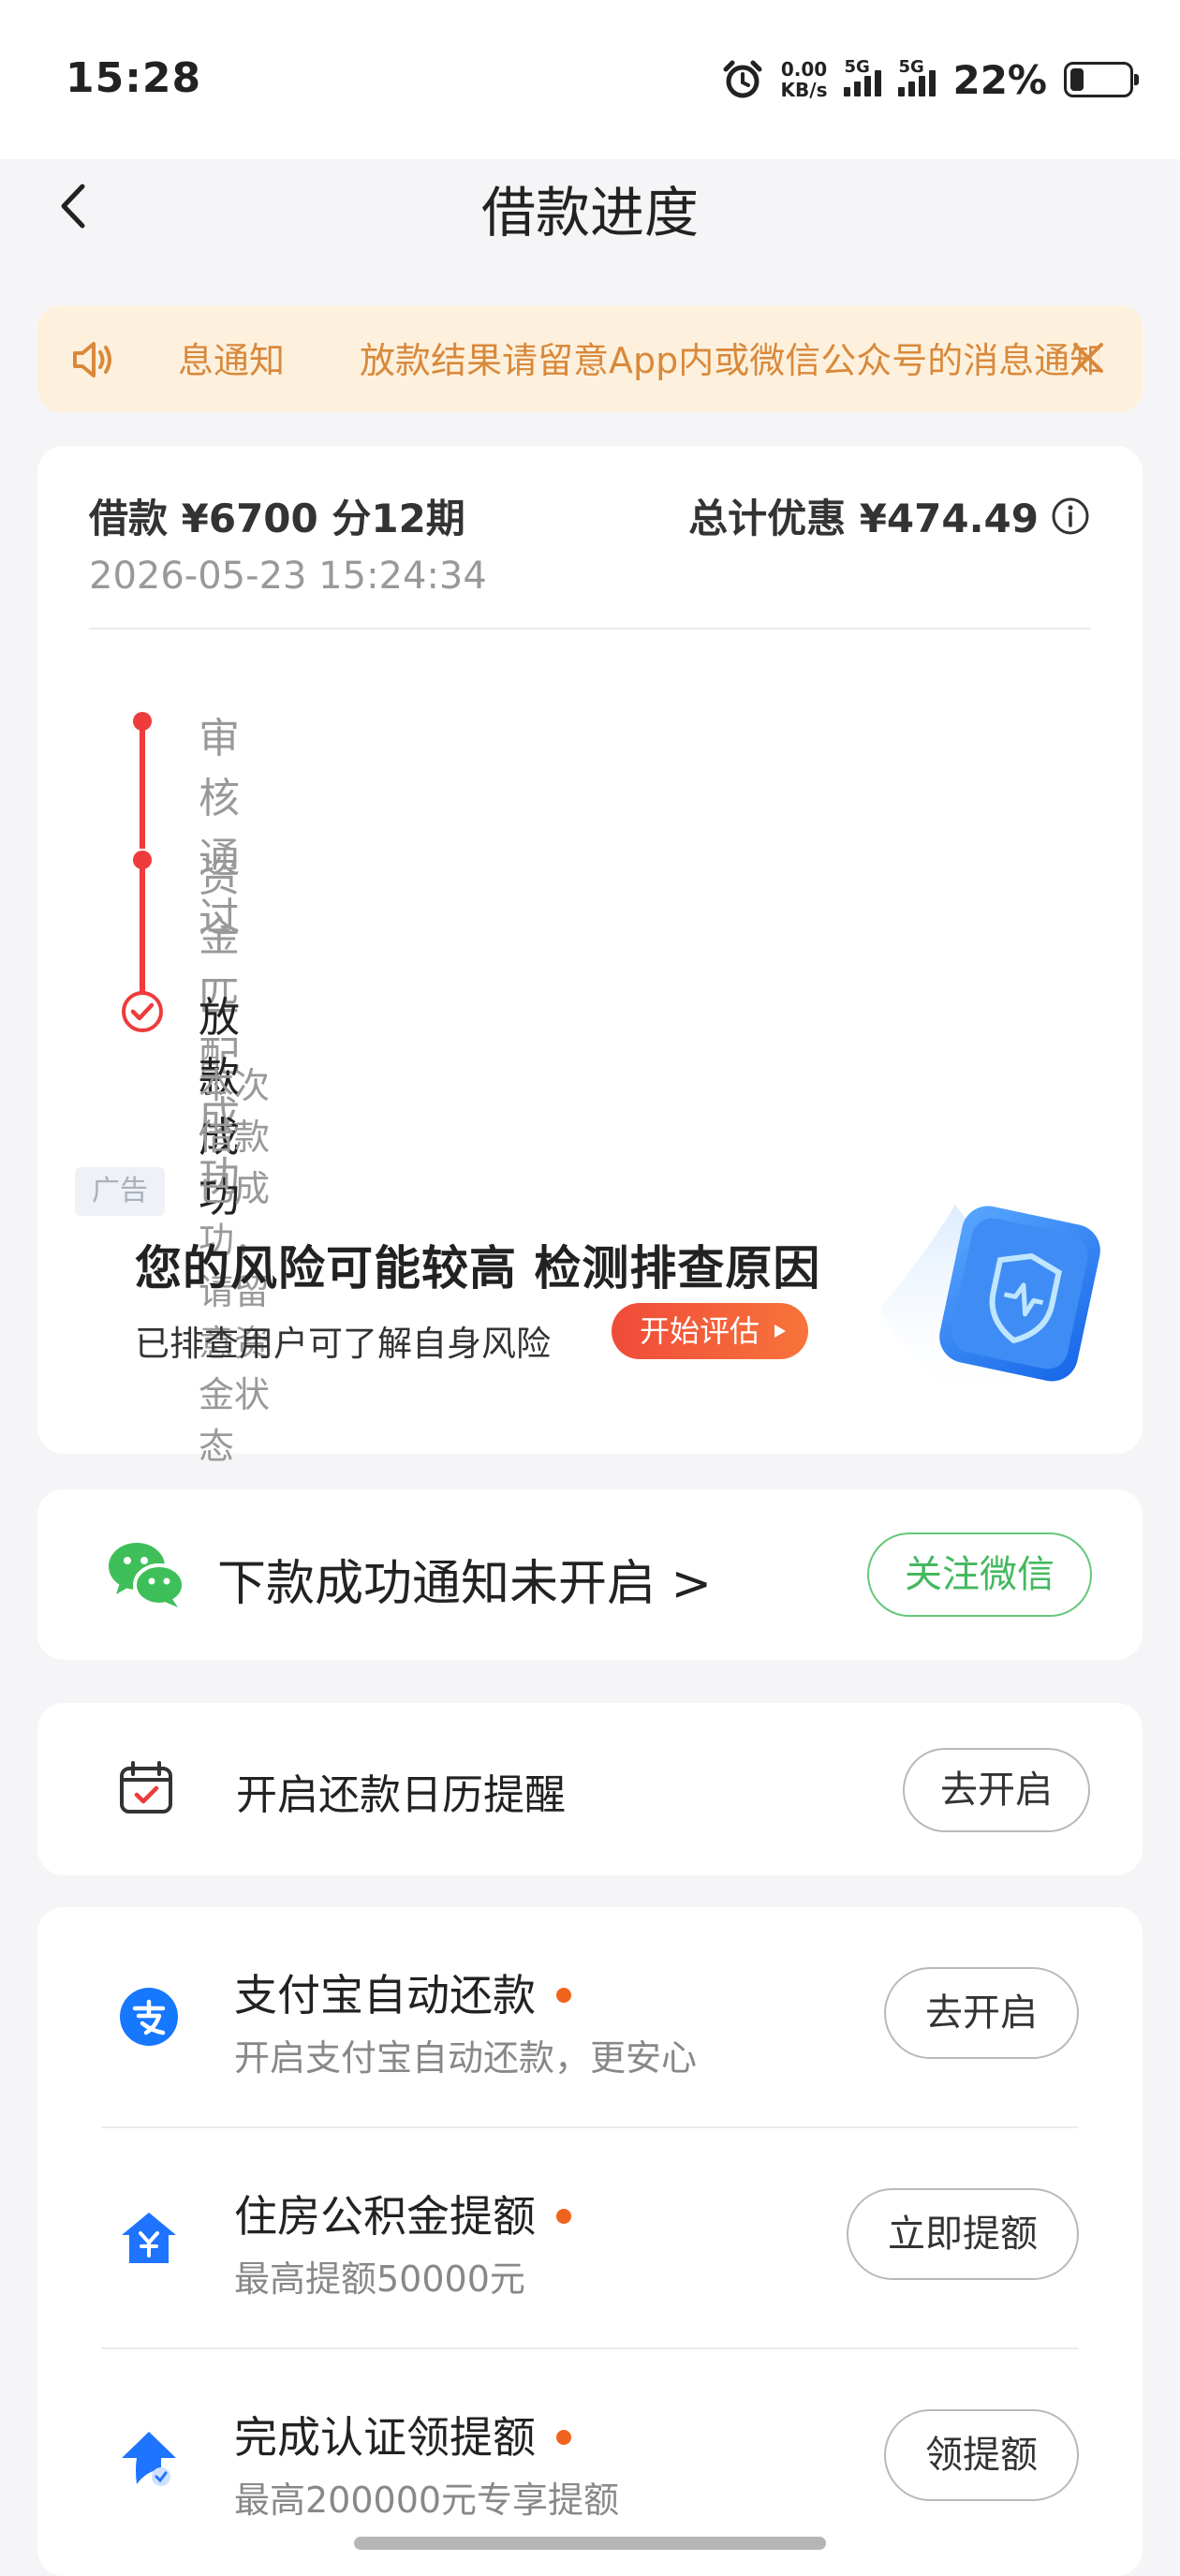 The height and width of the screenshot is (2576, 1180). What do you see at coordinates (911, 67) in the screenshot?
I see `signal-tag-2: 5G` at bounding box center [911, 67].